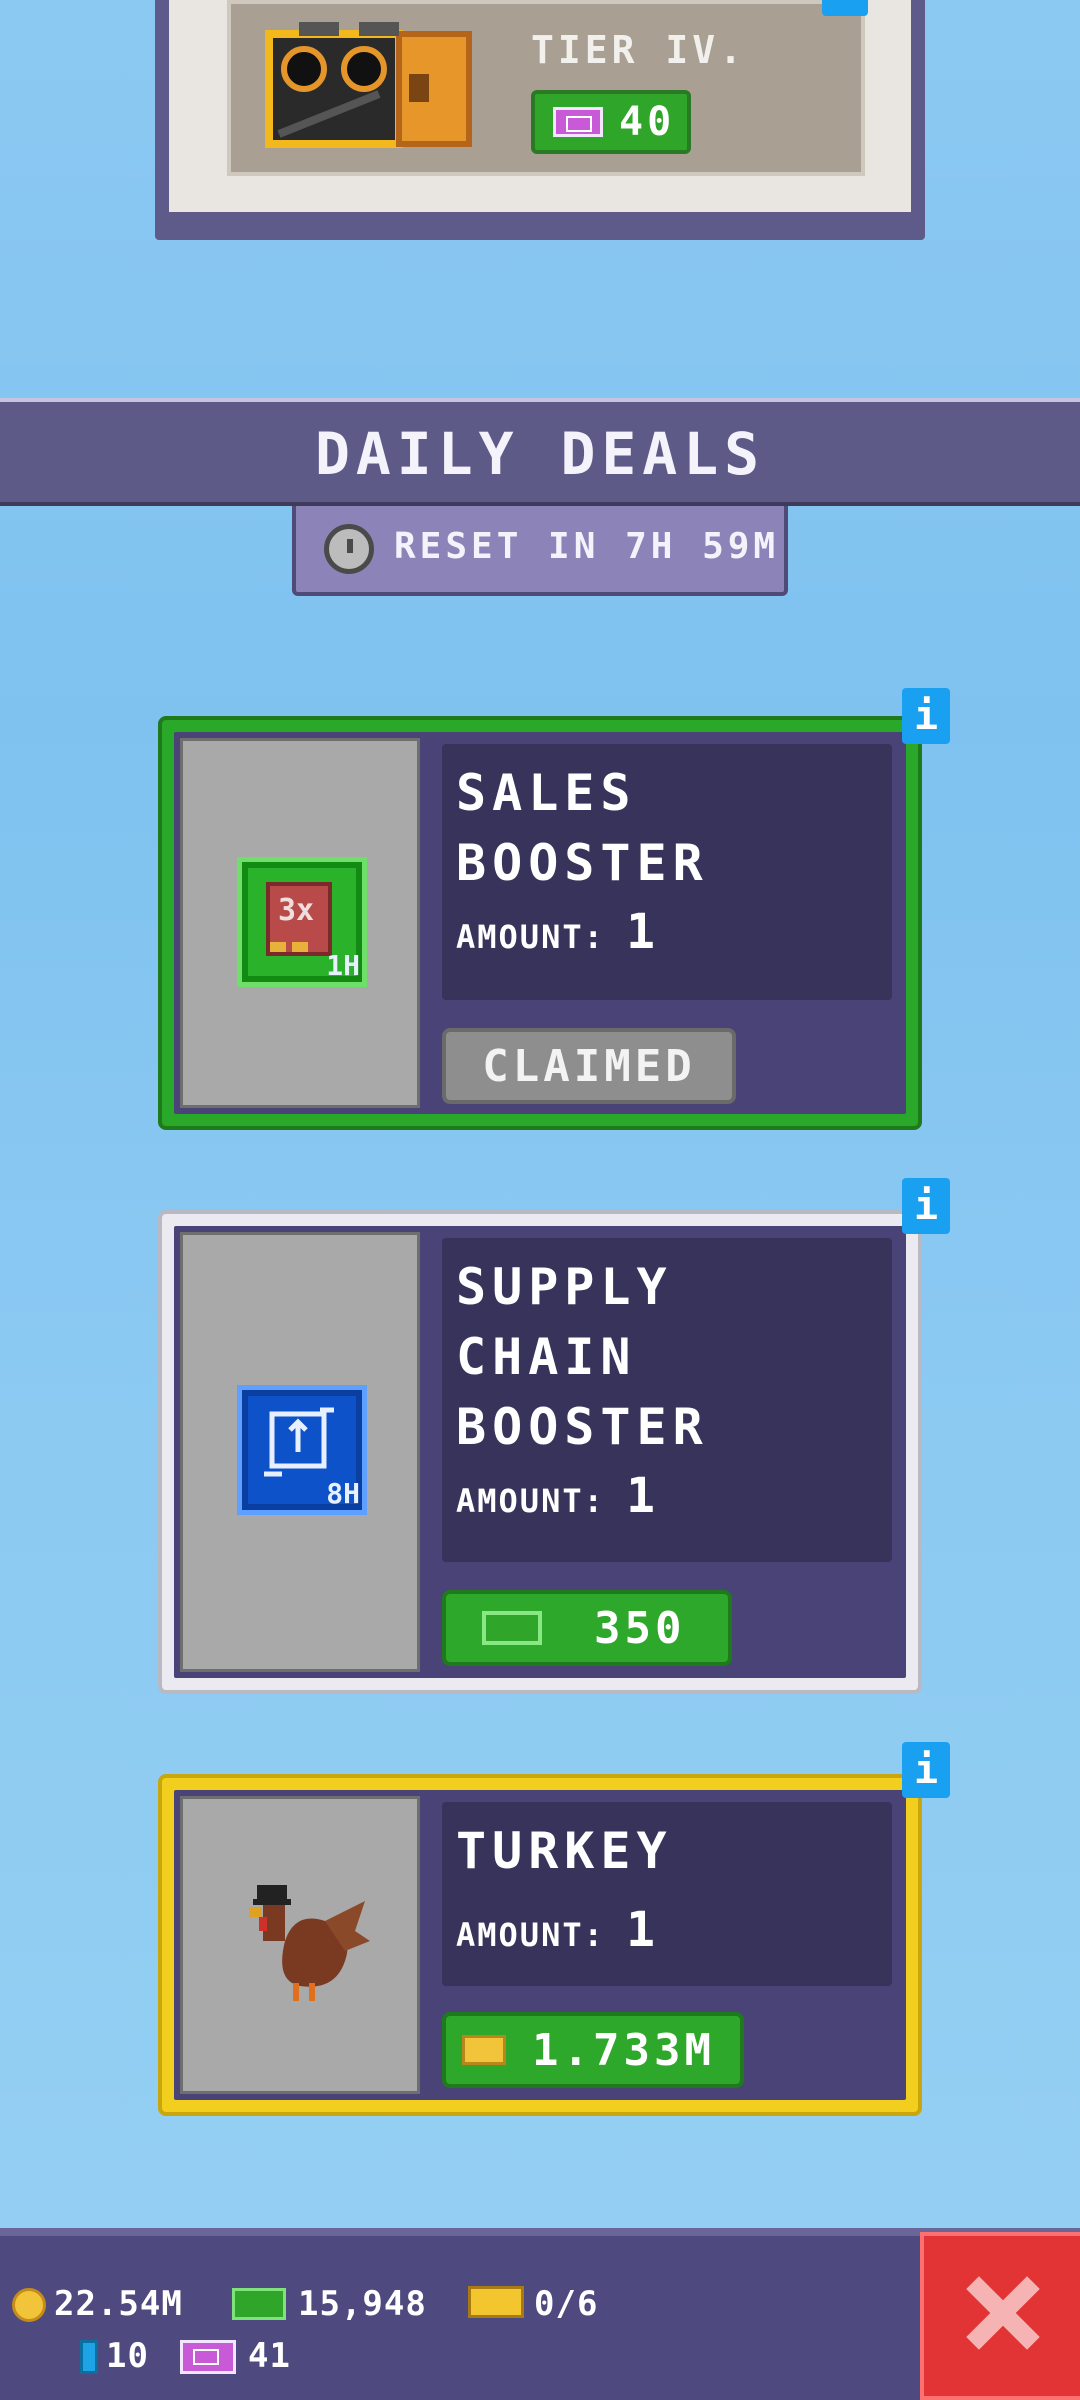 This screenshot has height=2400, width=1080. Describe the element at coordinates (546, 1357) in the screenshot. I see `deal-title-line: CHAIN` at that location.